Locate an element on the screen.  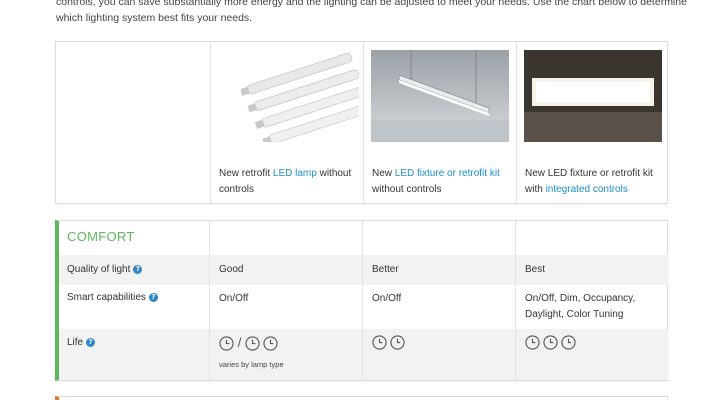
life-rating-integrated is located at coordinates (550, 343).